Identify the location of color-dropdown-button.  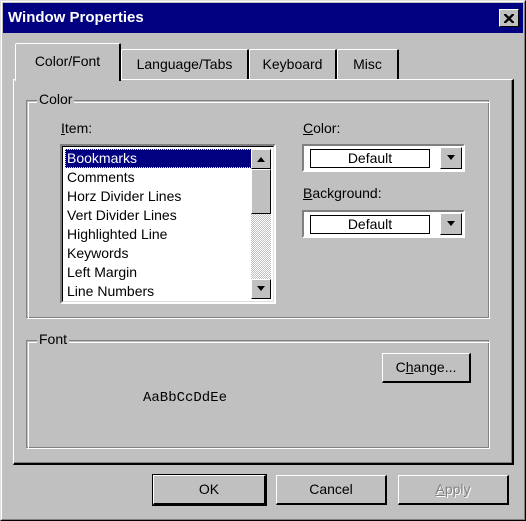
(451, 158).